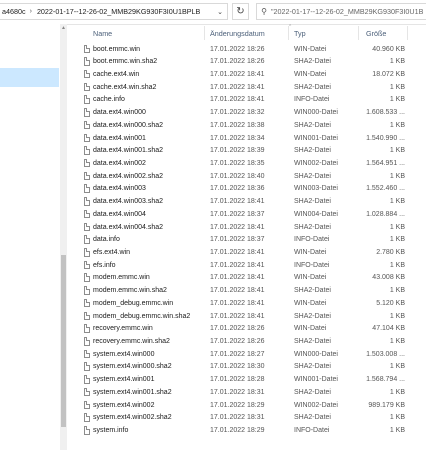  I want to click on nav-scrollbar-thumb, so click(63, 341).